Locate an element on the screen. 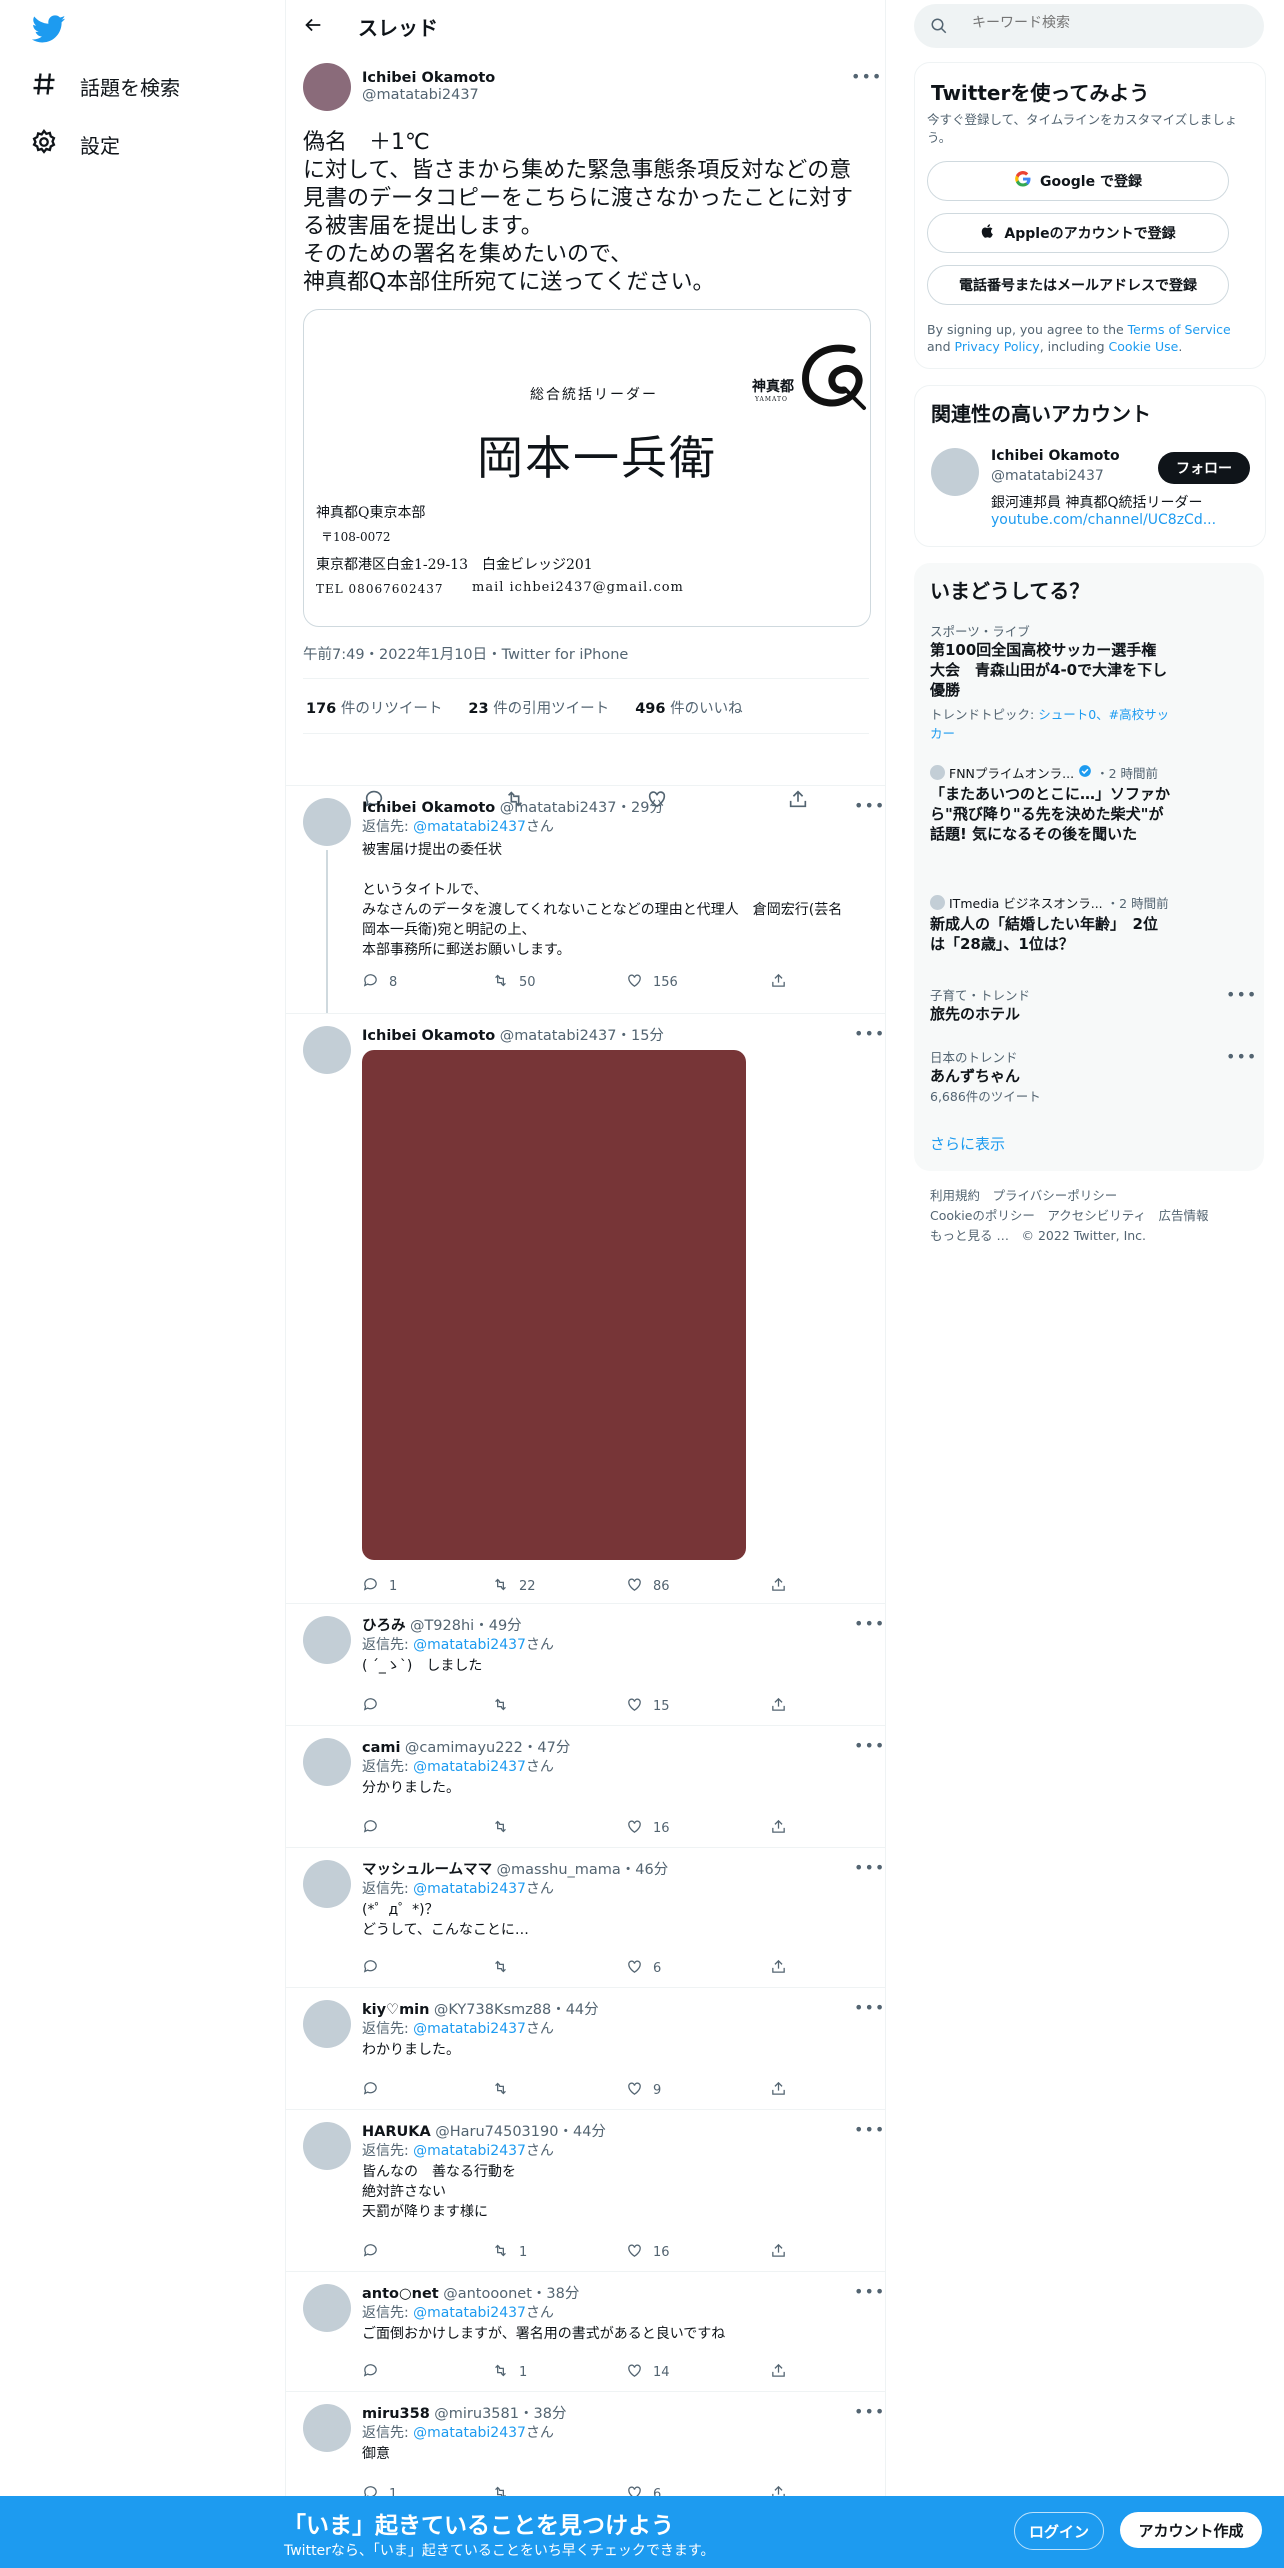  cookie-link: Cookie Use is located at coordinates (1144, 346).